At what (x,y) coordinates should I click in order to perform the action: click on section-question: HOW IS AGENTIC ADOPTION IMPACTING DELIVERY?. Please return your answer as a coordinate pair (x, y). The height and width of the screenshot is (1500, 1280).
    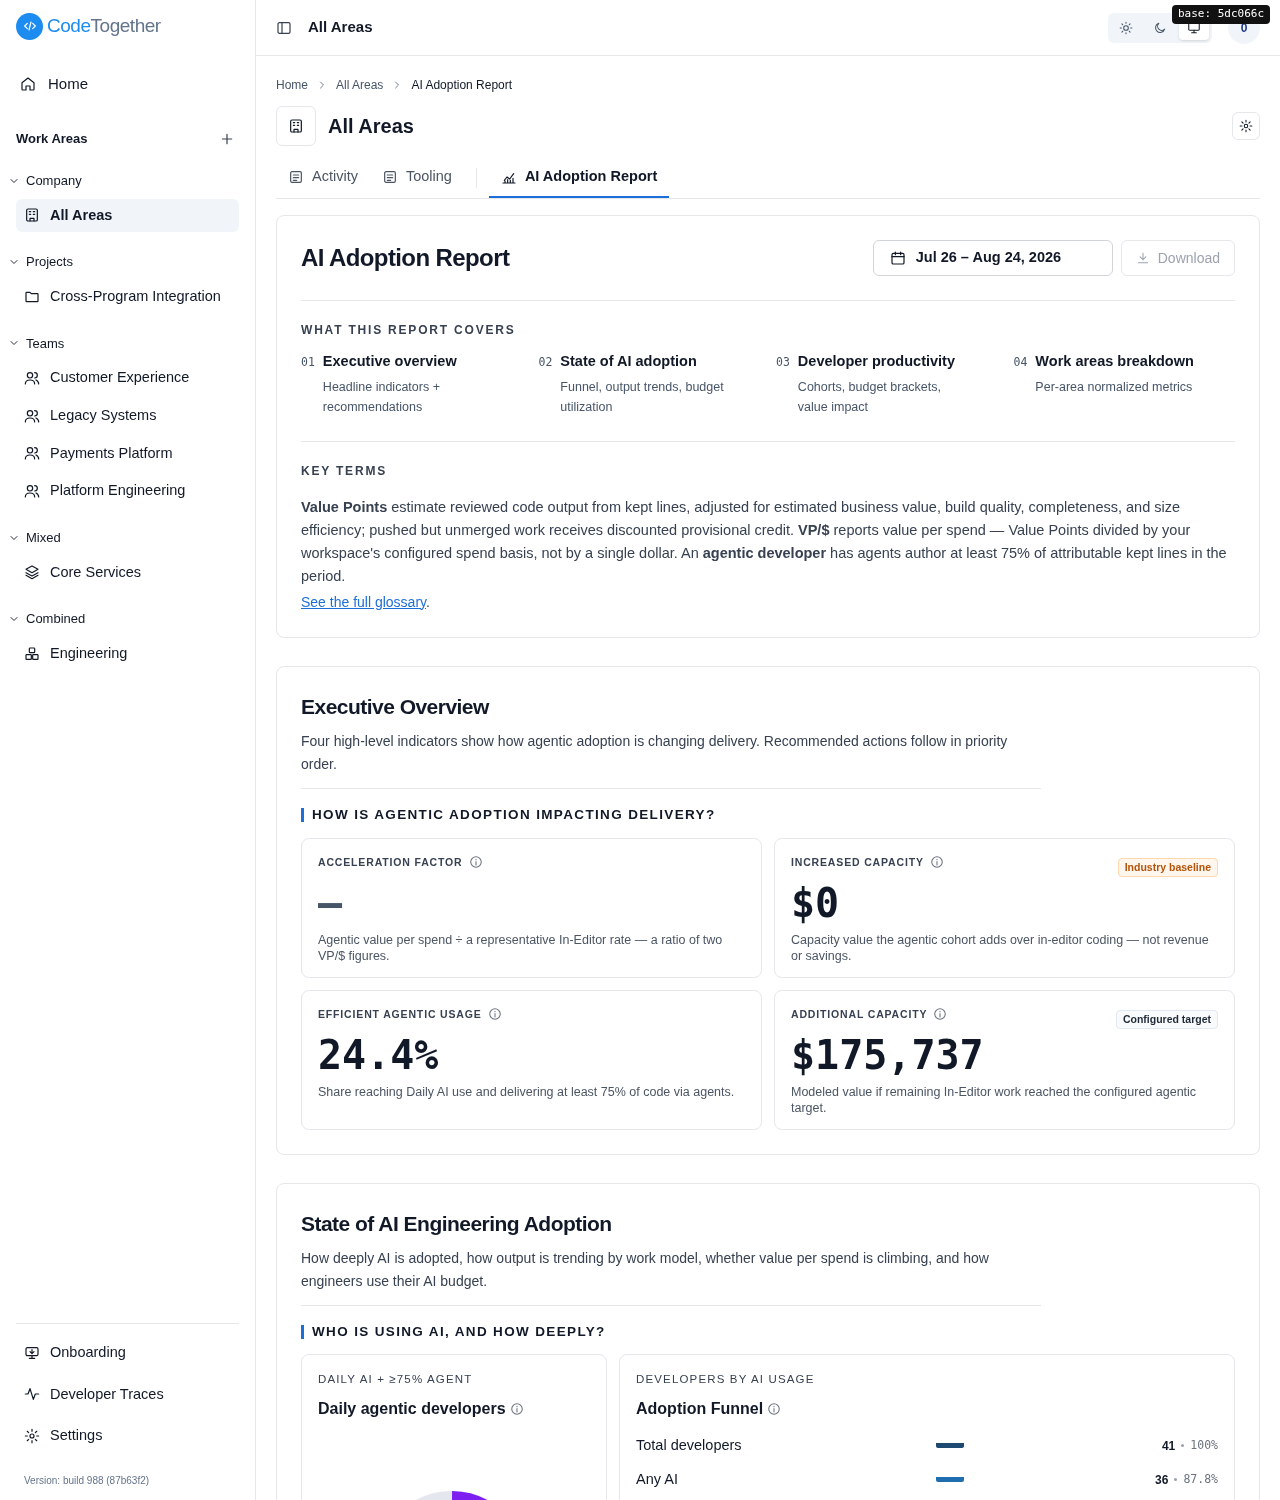
    Looking at the image, I should click on (514, 815).